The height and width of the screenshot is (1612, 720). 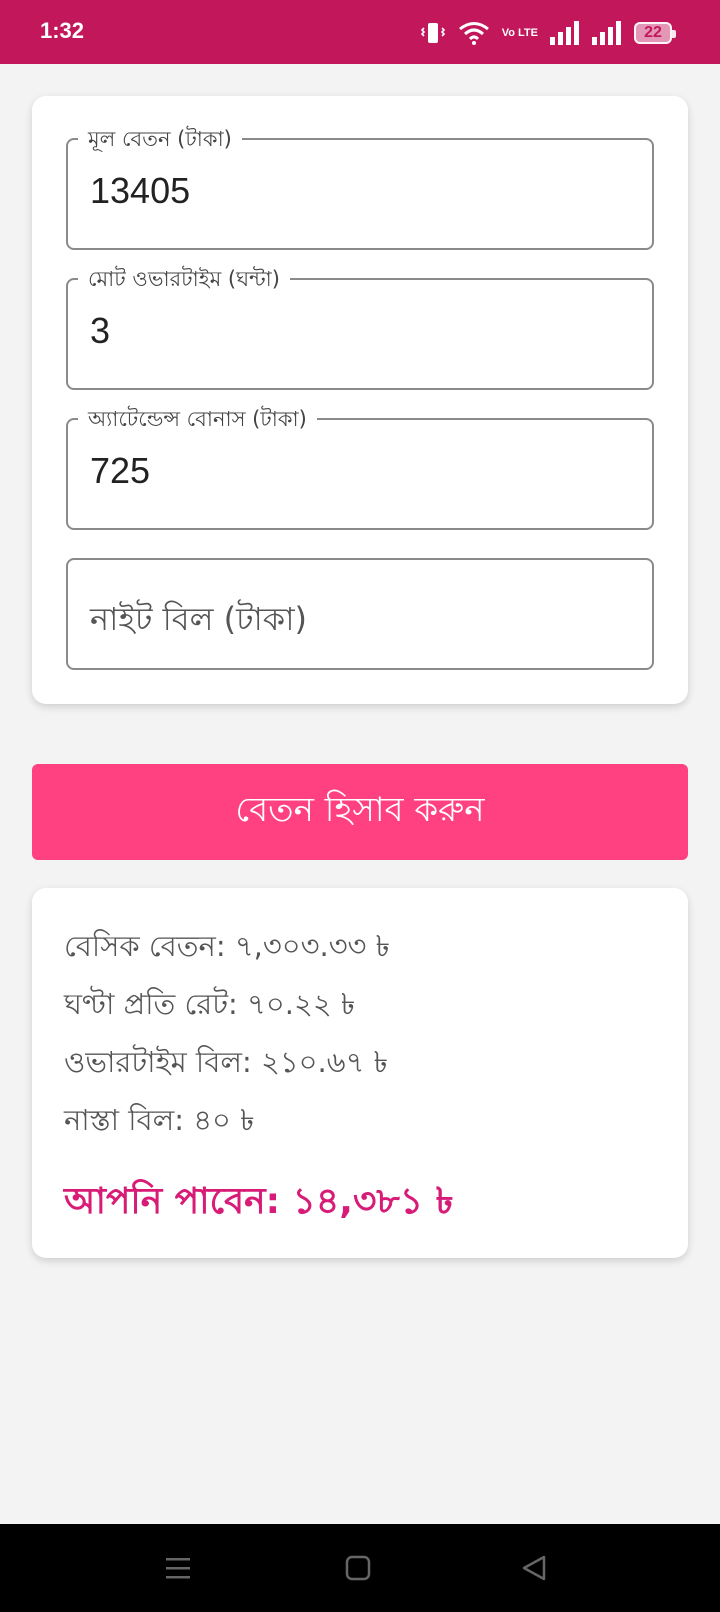 What do you see at coordinates (120, 470) in the screenshot?
I see `attendance-bonus-value: 725` at bounding box center [120, 470].